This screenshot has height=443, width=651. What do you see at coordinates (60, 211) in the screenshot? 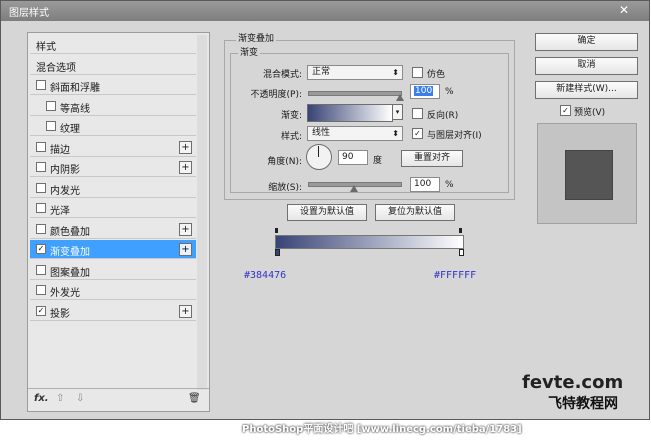
I see `style-list-item-label: 光泽` at bounding box center [60, 211].